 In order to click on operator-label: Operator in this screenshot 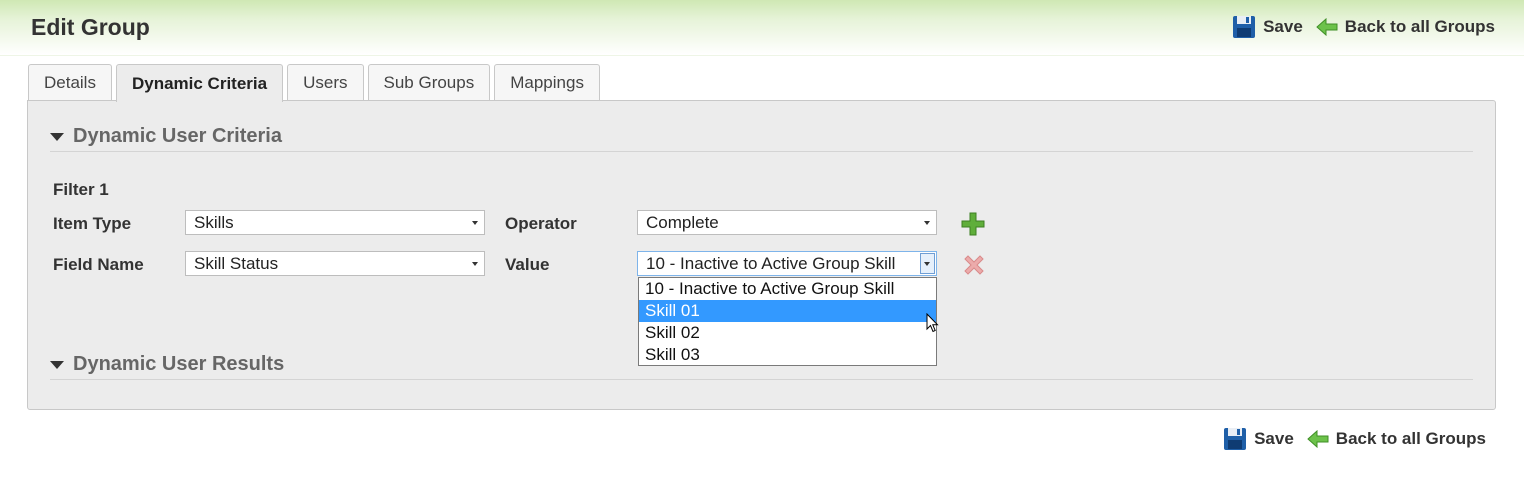, I will do `click(541, 223)`.